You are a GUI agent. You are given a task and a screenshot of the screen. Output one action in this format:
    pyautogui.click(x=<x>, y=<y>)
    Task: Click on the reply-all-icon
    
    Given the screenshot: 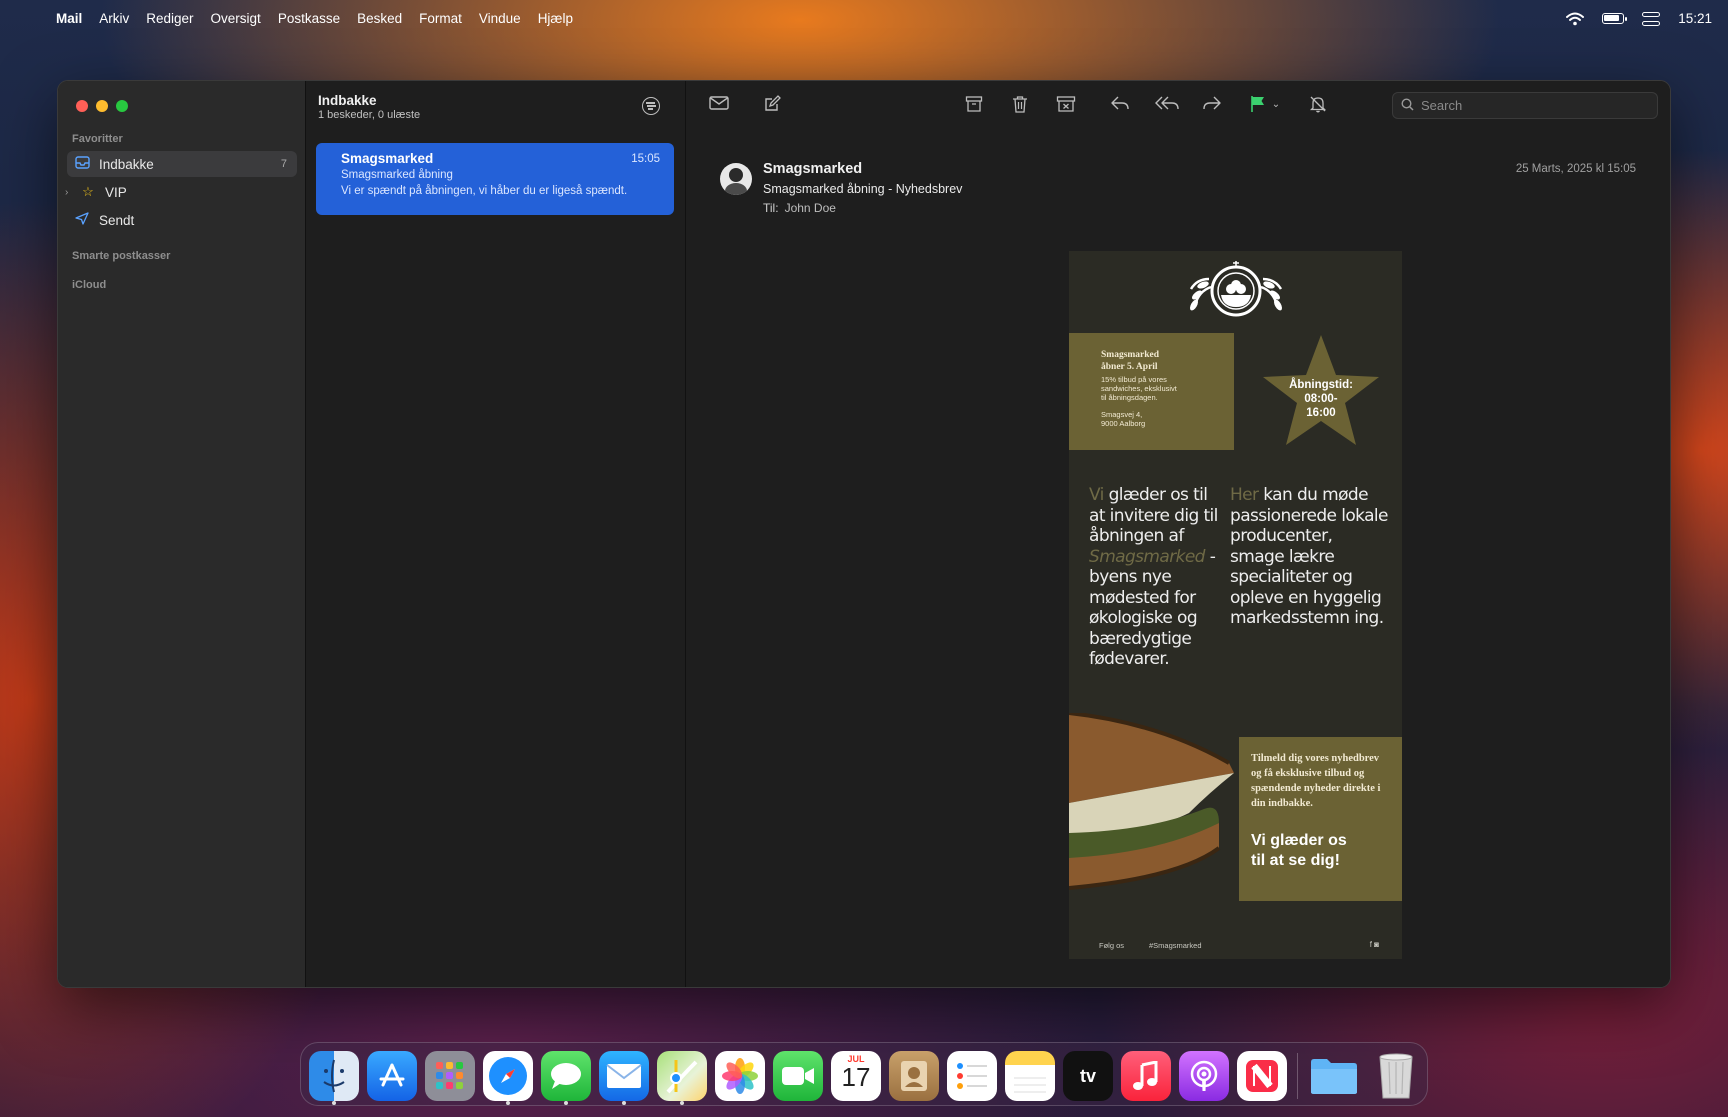 What is the action you would take?
    pyautogui.click(x=1168, y=105)
    